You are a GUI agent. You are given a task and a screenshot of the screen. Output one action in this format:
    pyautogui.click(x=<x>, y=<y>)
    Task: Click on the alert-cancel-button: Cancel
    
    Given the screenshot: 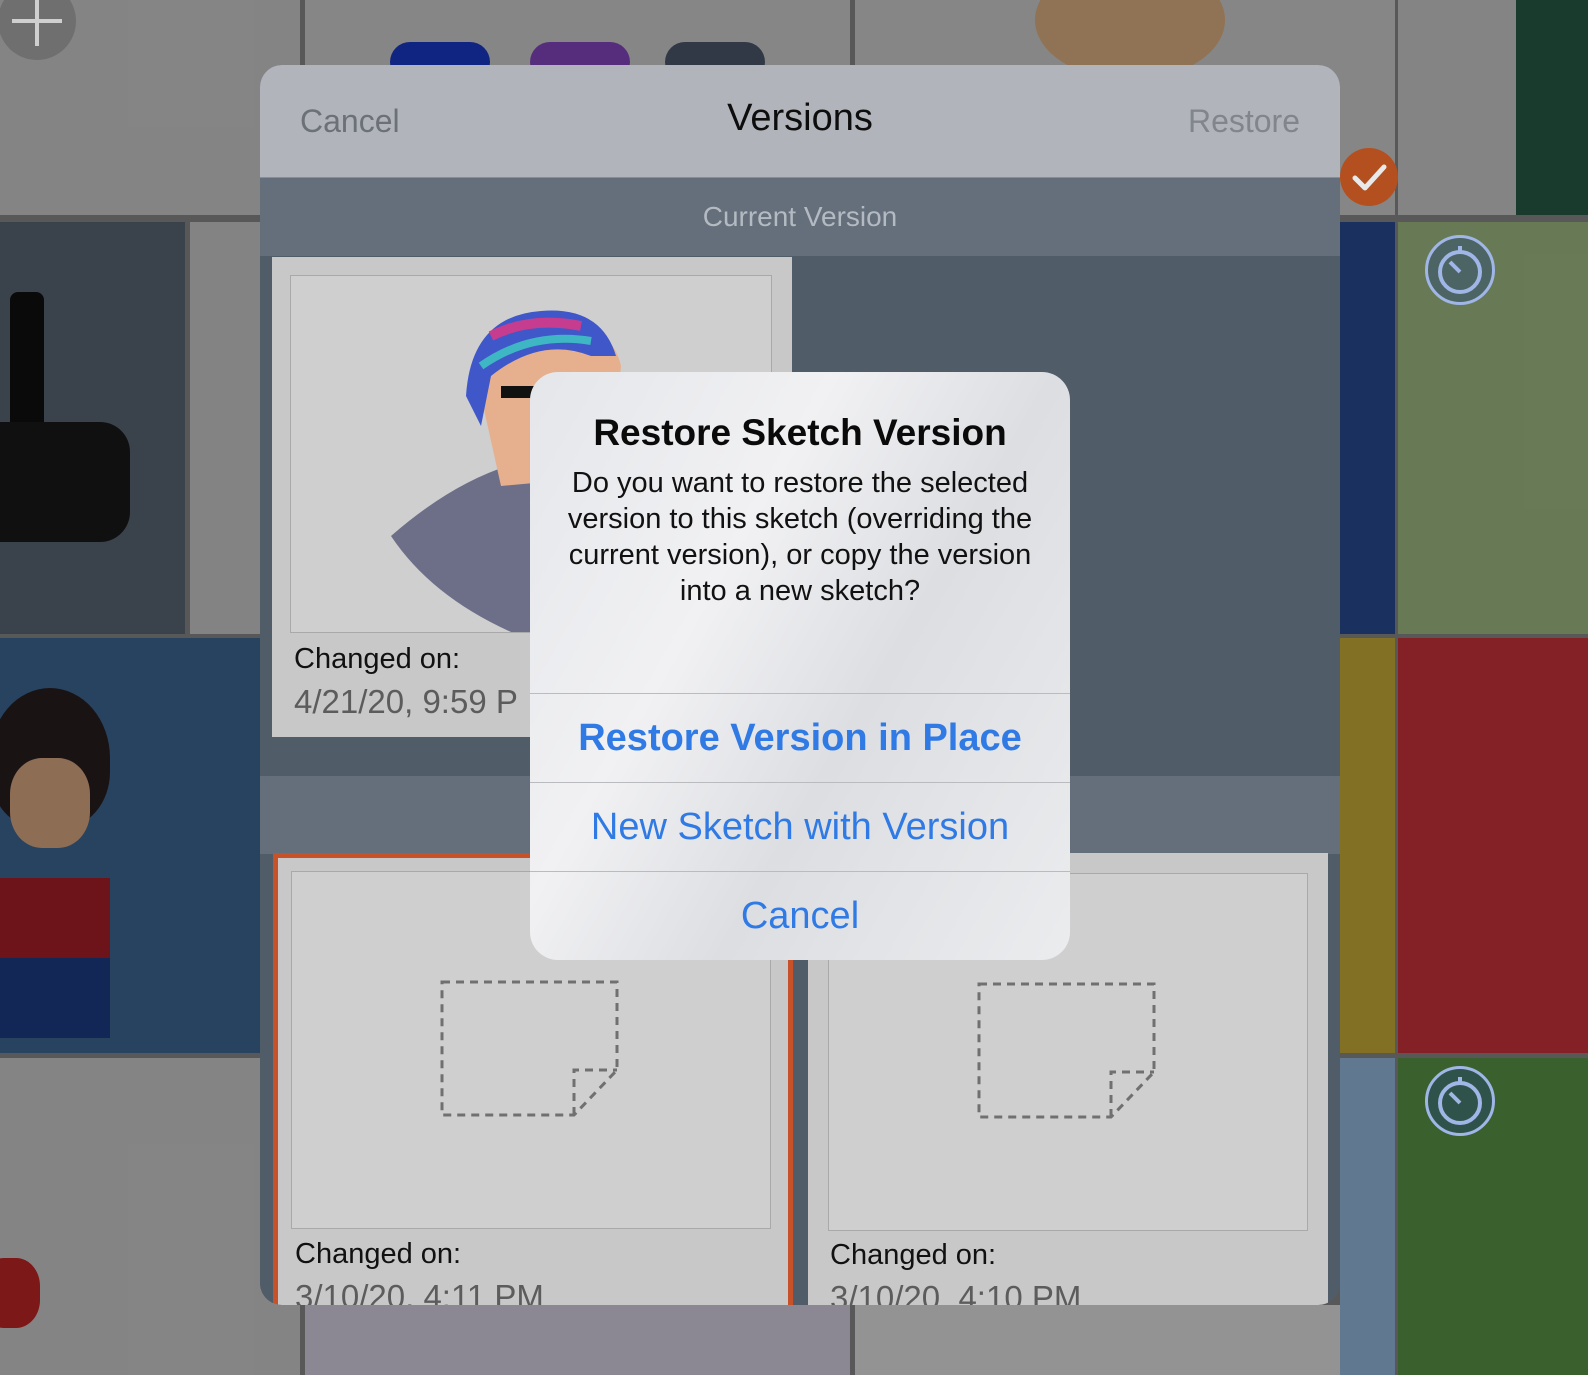 What is the action you would take?
    pyautogui.click(x=800, y=915)
    